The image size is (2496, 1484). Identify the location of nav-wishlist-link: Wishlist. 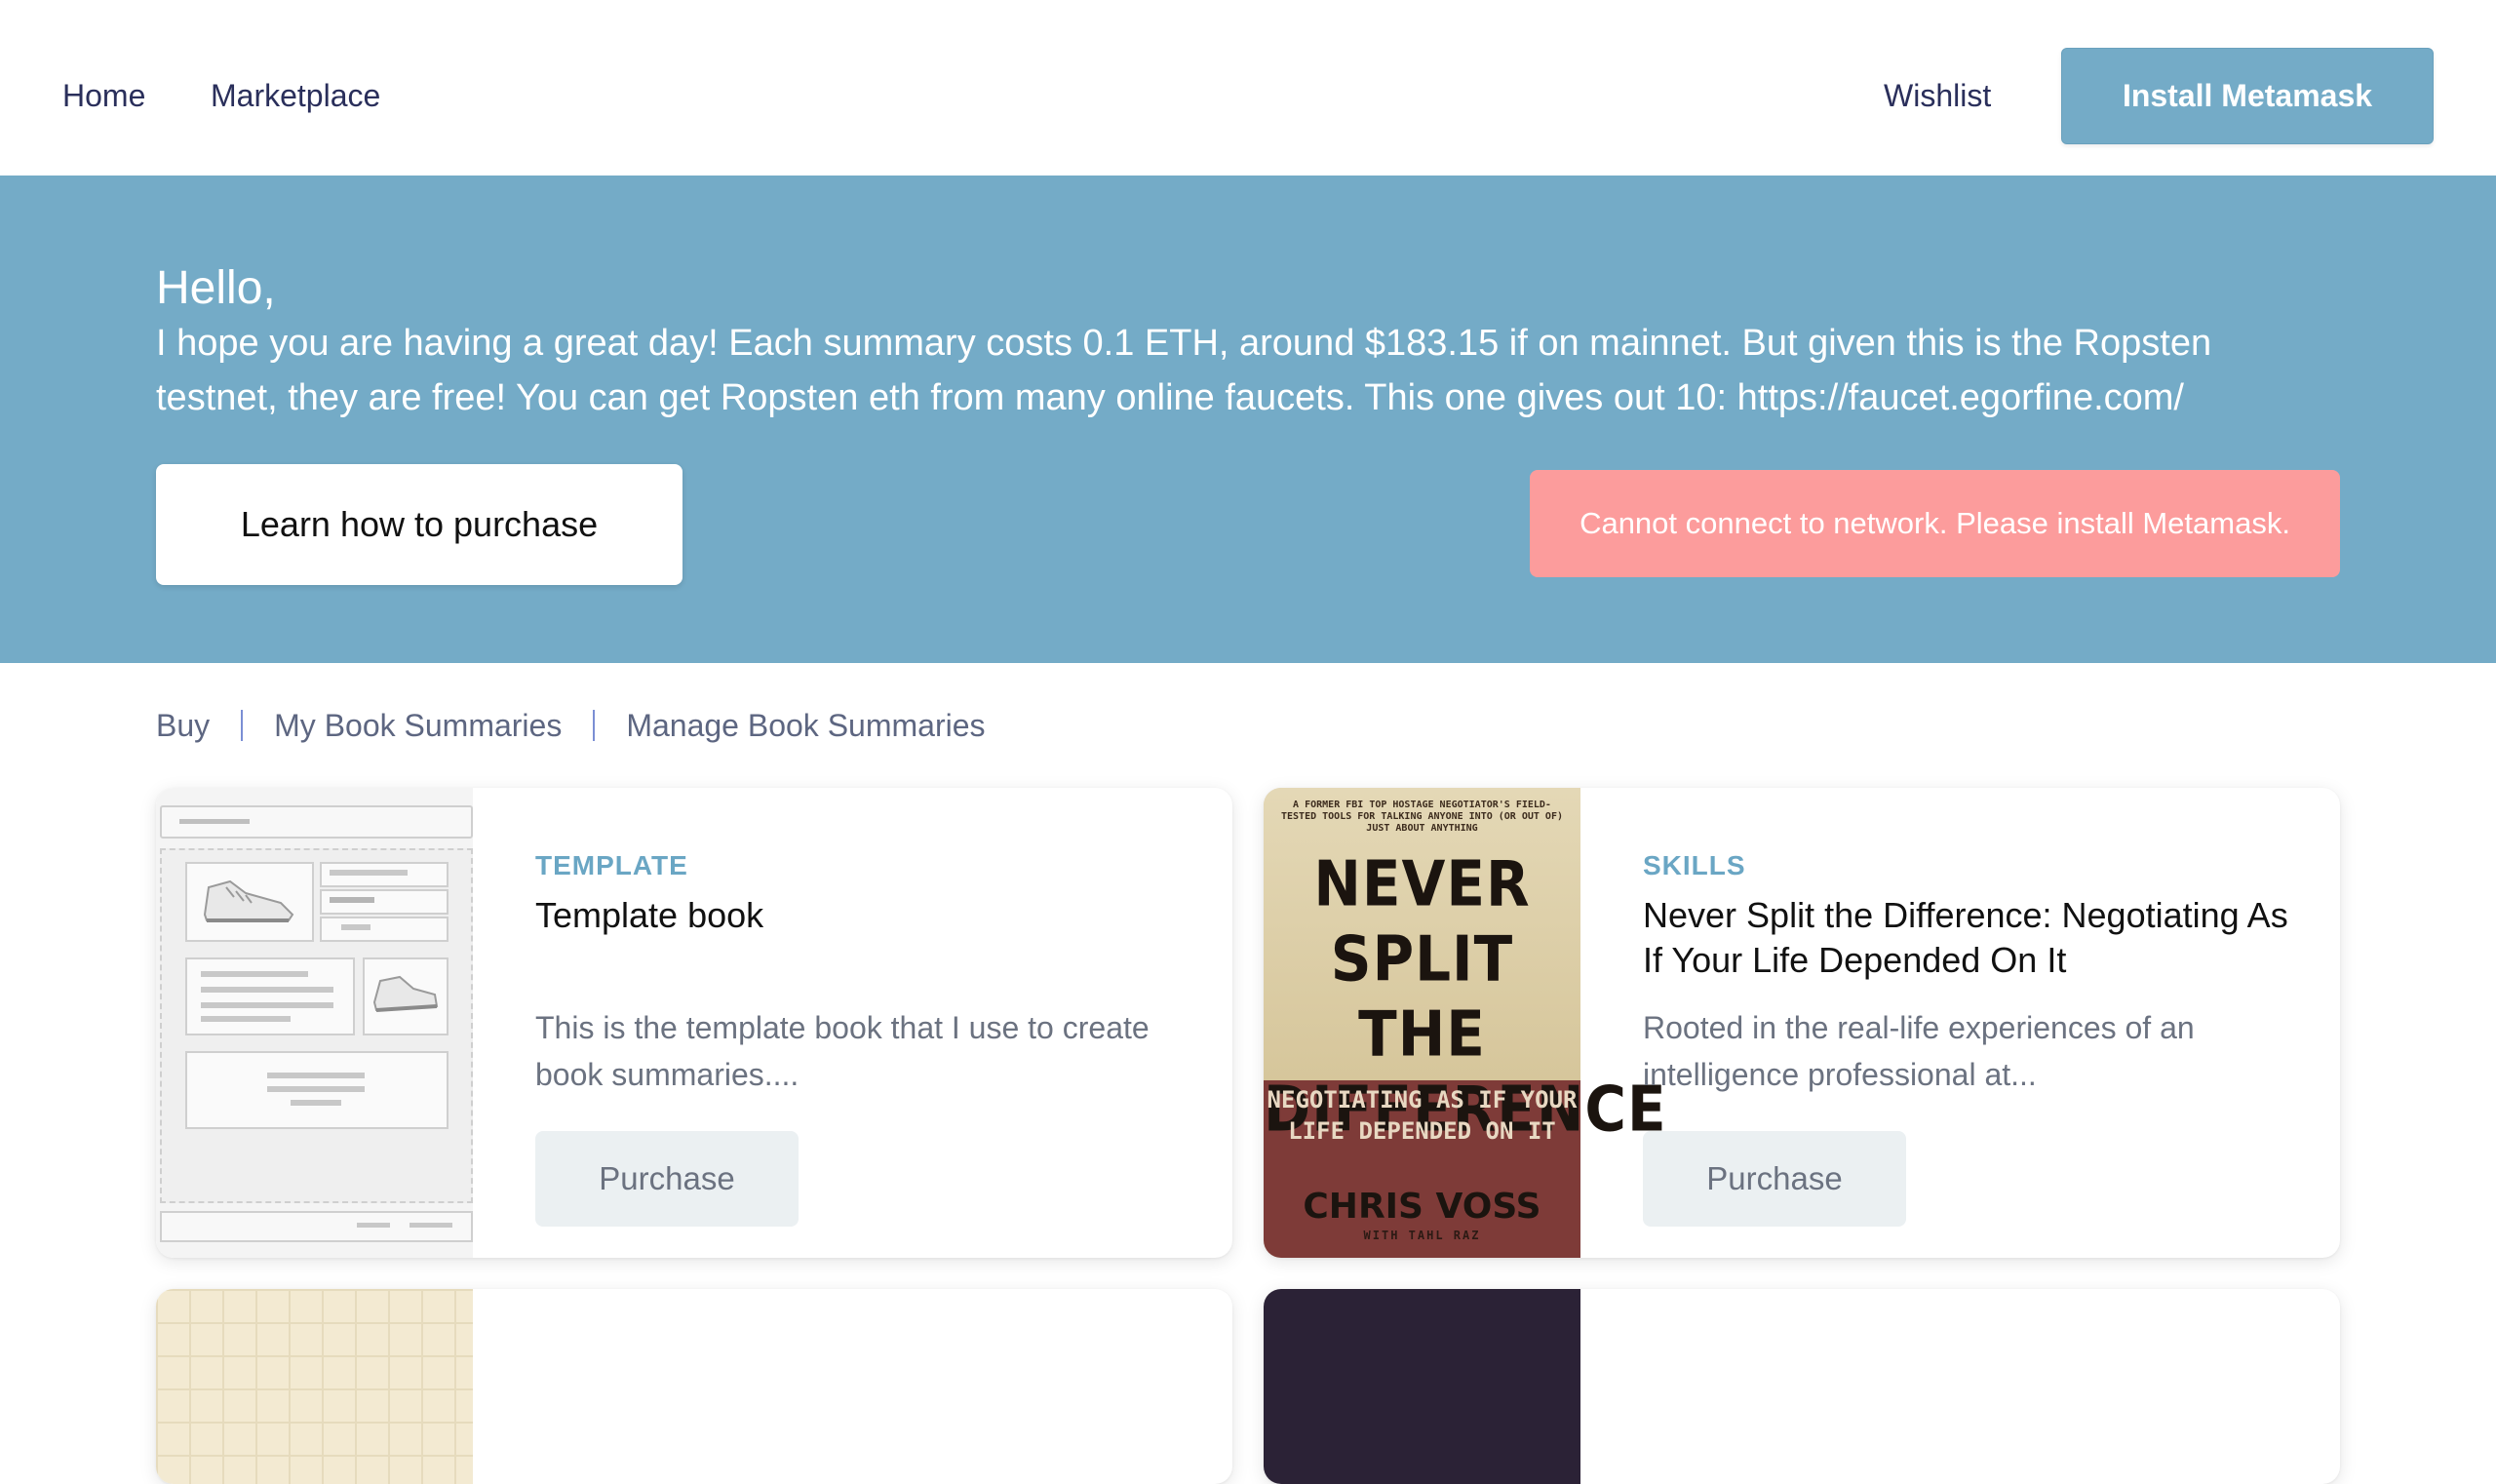
(1937, 95).